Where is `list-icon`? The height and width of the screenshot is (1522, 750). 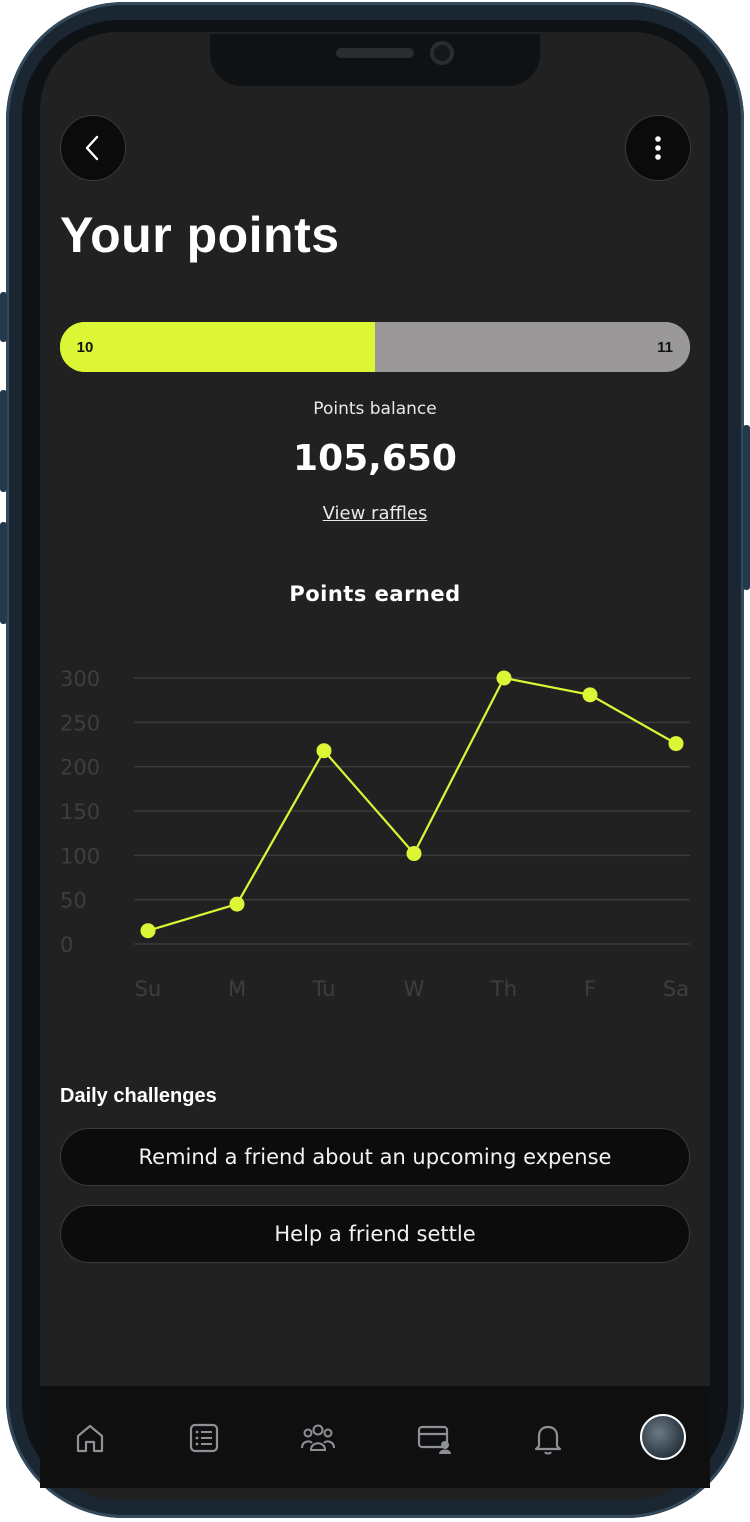 list-icon is located at coordinates (204, 1438).